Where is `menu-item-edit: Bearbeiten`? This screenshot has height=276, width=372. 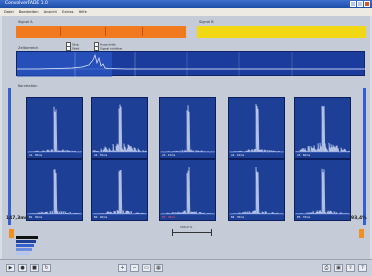 menu-item-edit: Bearbeiten is located at coordinates (29, 12).